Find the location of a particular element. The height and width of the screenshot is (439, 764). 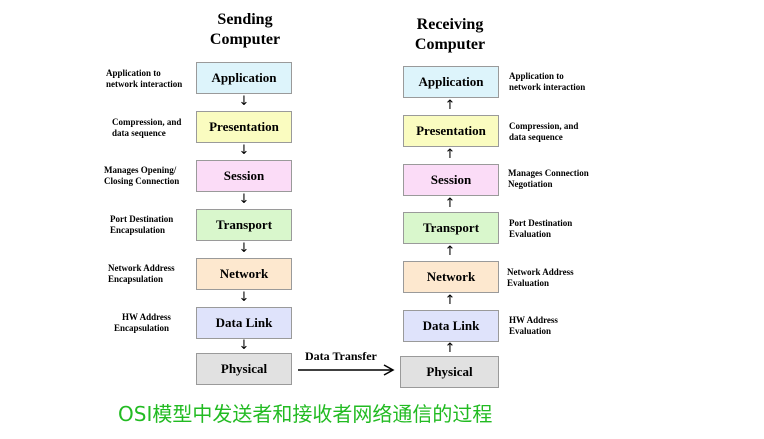

receiving-layer-transport: Transport is located at coordinates (451, 228).